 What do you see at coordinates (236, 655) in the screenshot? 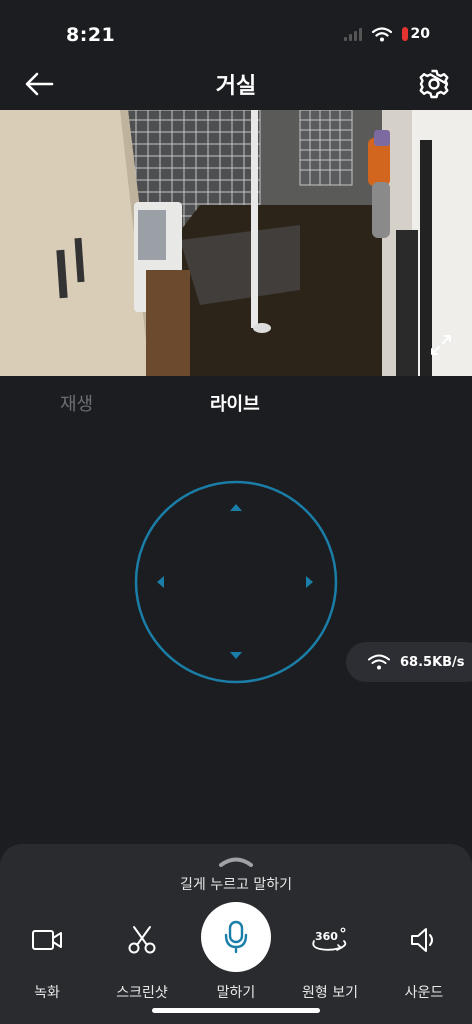
I see `pan-down-arrow-icon` at bounding box center [236, 655].